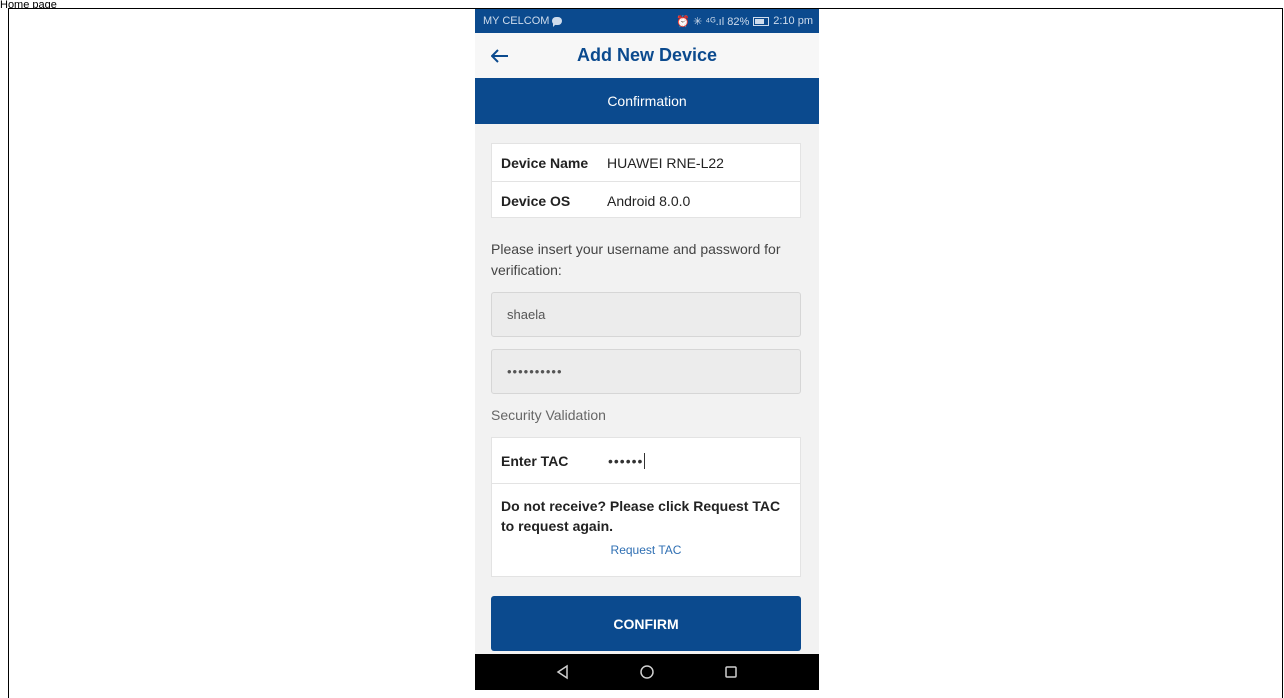  I want to click on page-label: Home page, so click(28, 4).